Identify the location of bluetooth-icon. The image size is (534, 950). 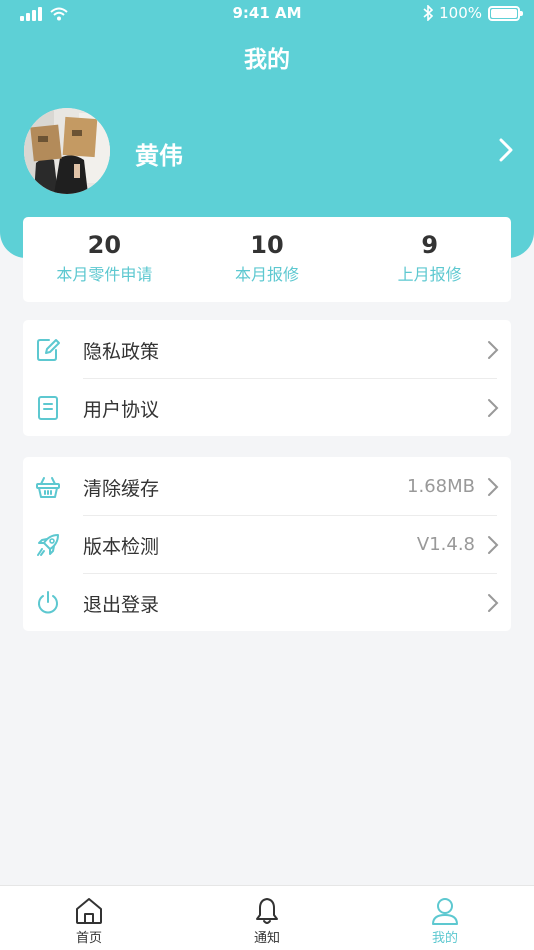
(428, 13).